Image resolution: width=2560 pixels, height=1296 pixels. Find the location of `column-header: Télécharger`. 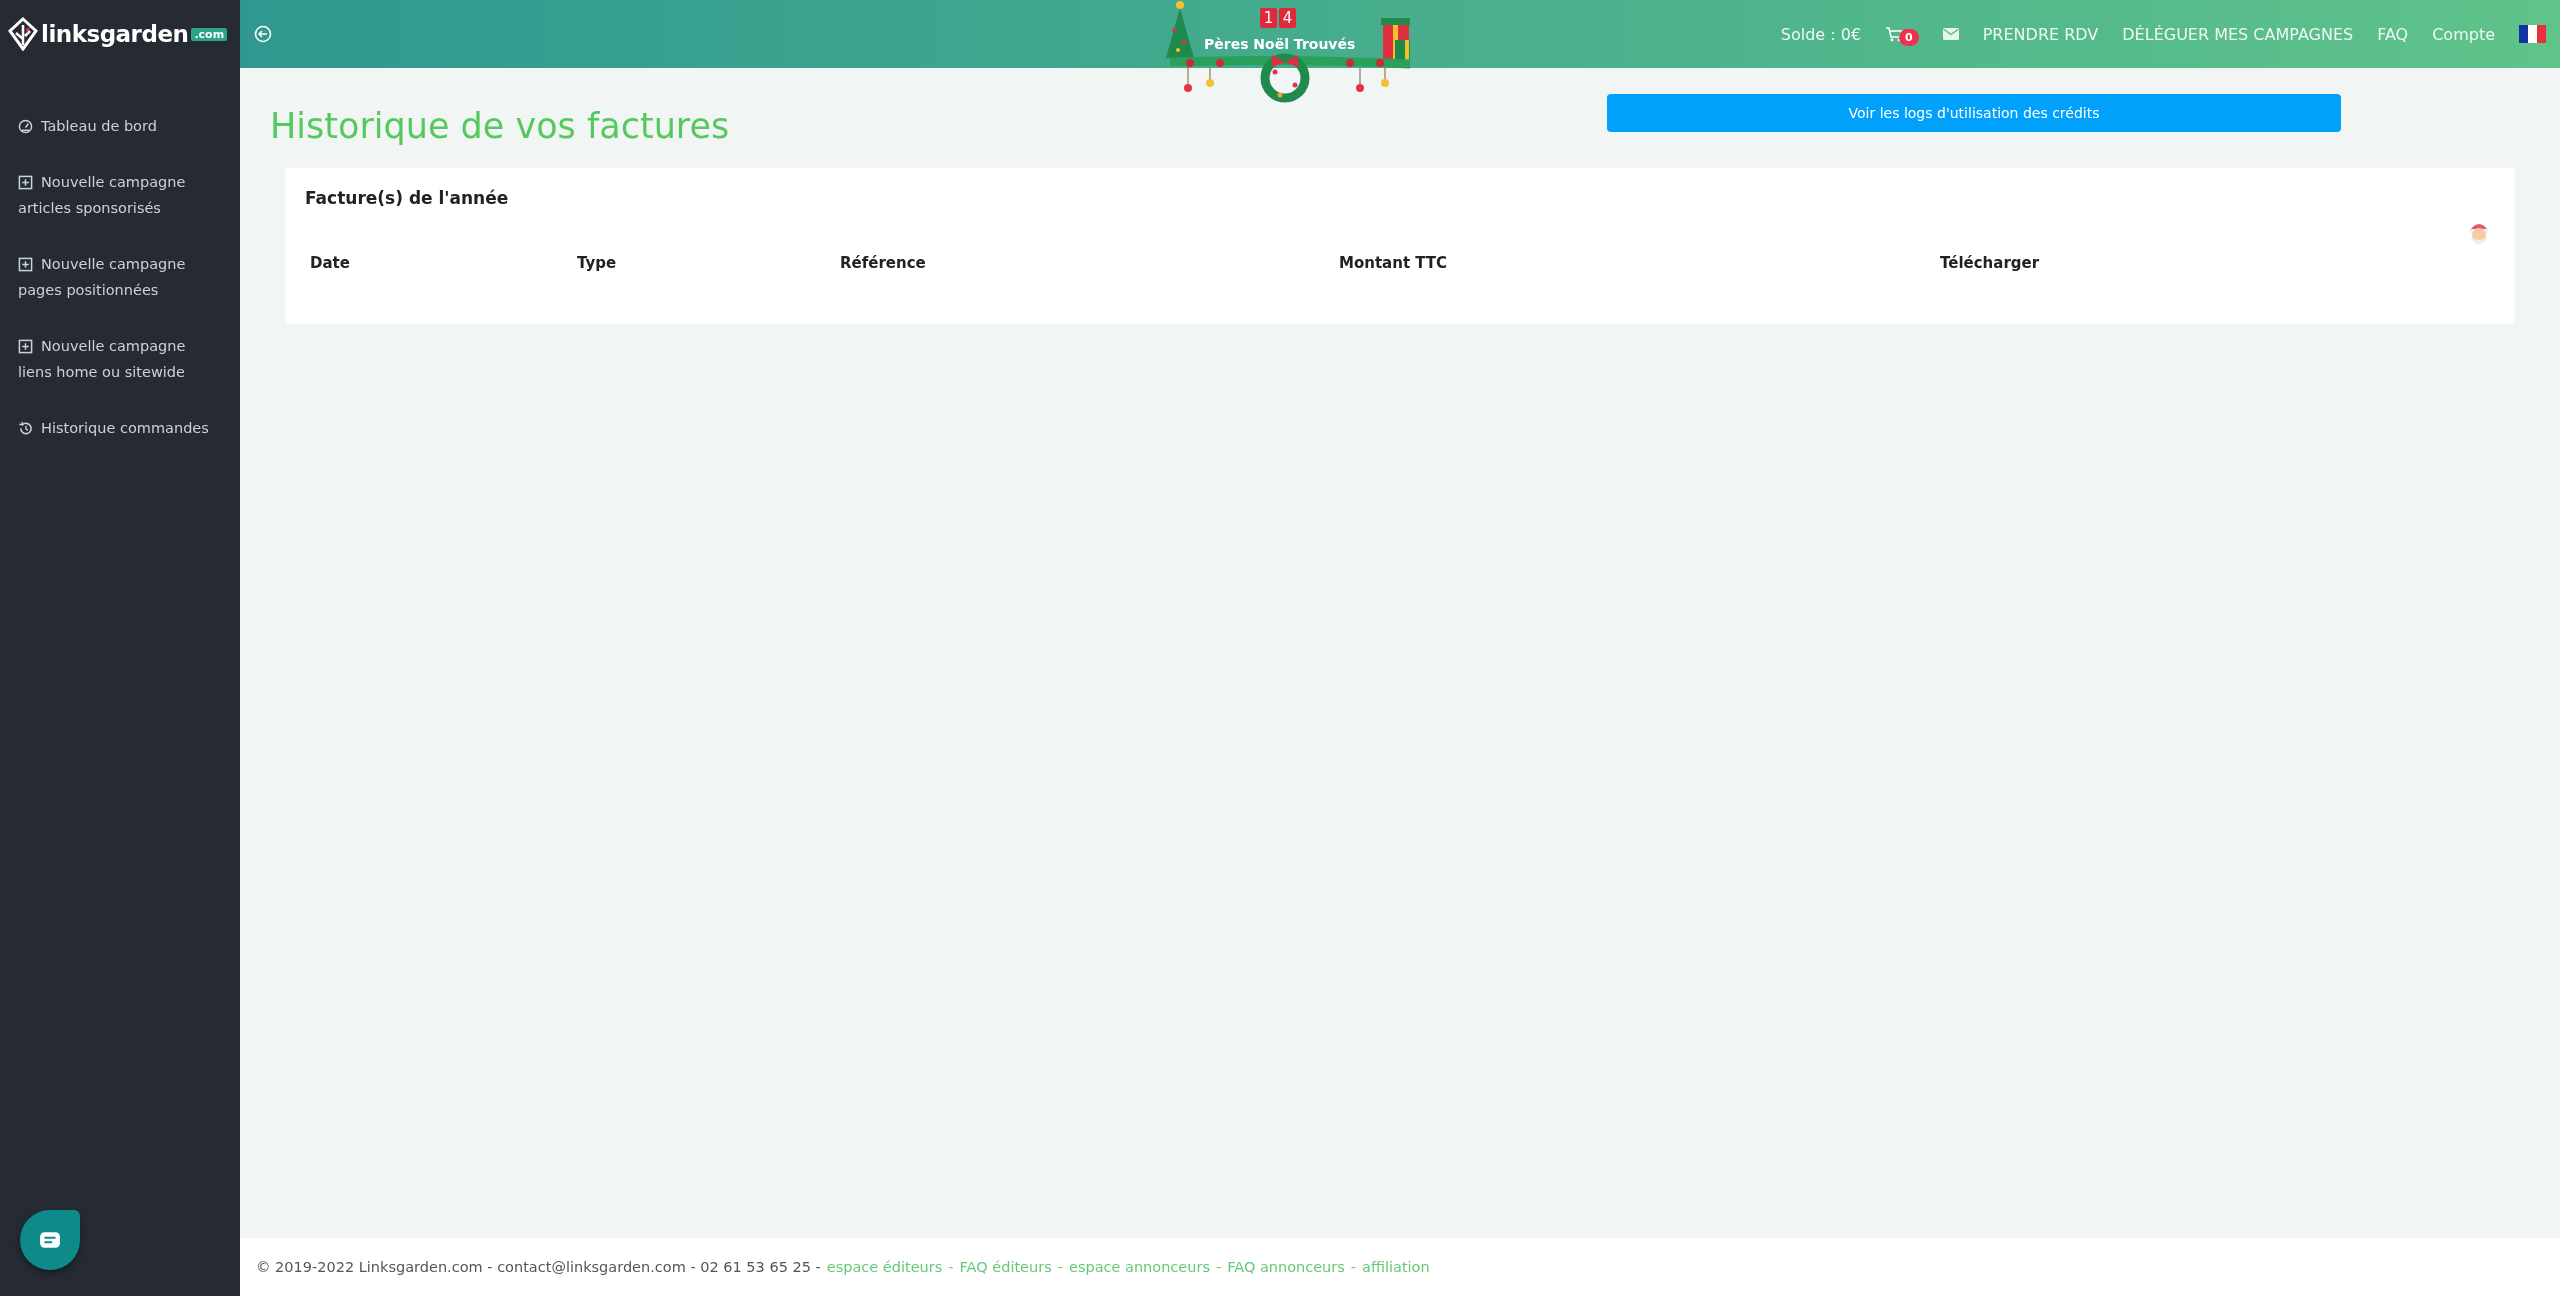

column-header: Télécharger is located at coordinates (1990, 263).